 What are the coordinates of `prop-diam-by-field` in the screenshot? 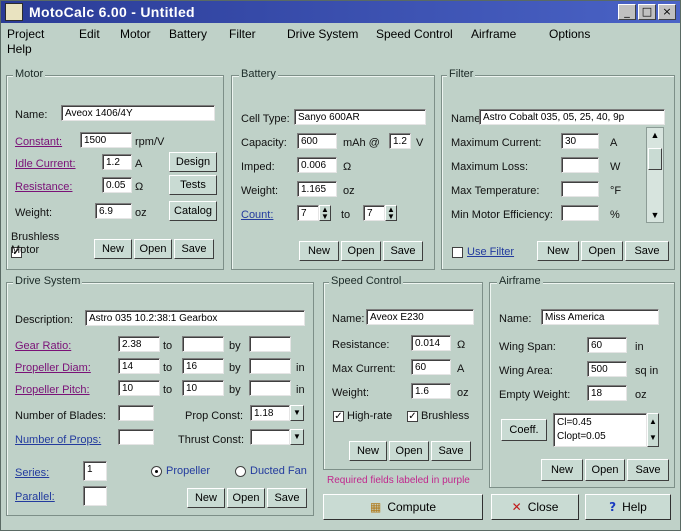 It's located at (270, 366).